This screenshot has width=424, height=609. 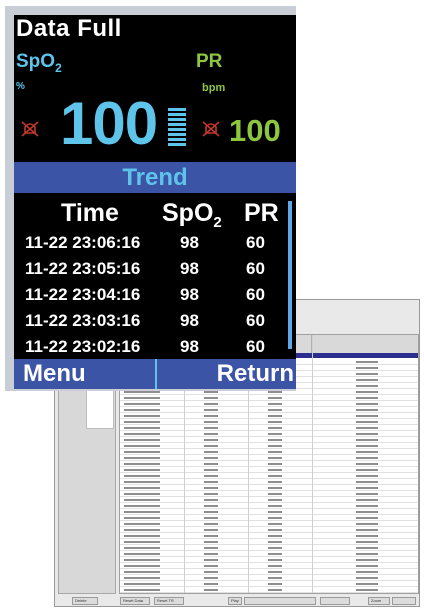 I want to click on status-button: Reset TR, so click(x=169, y=601).